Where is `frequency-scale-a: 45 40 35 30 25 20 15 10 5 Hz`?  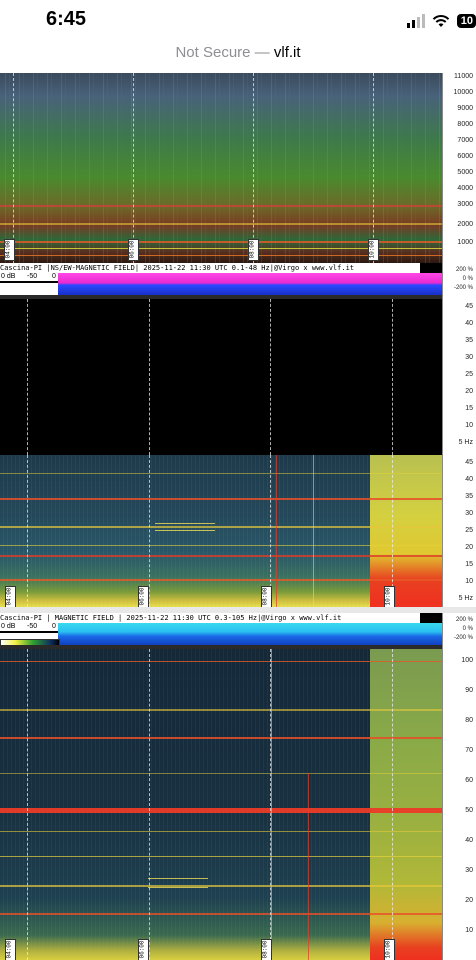 frequency-scale-a: 45 40 35 30 25 20 15 10 5 Hz is located at coordinates (459, 531).